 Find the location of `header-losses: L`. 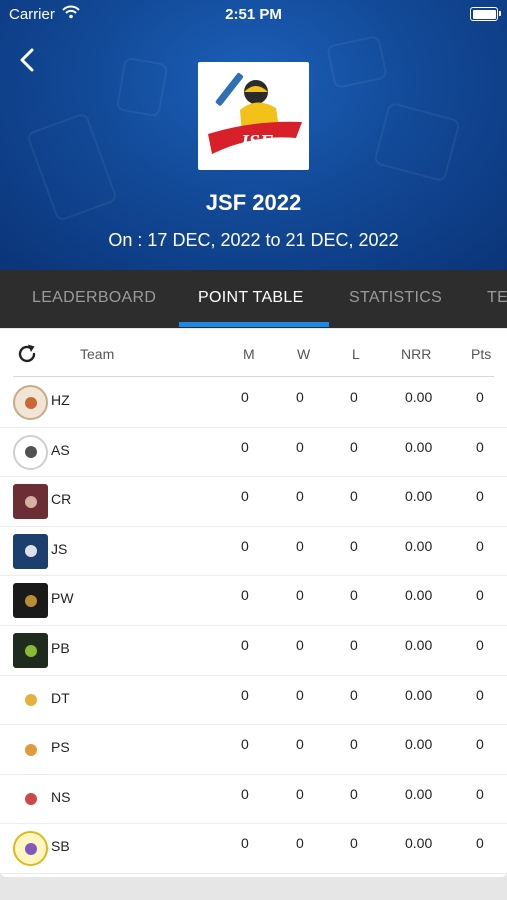

header-losses: L is located at coordinates (356, 354).